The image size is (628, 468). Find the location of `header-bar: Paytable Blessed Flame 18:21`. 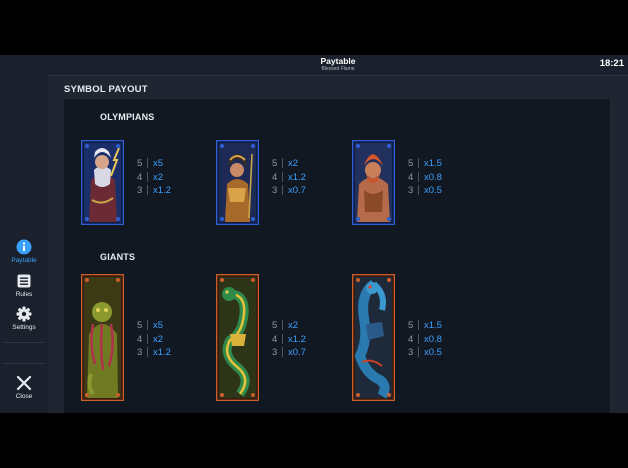

header-bar: Paytable Blessed Flame 18:21 is located at coordinates (338, 65).